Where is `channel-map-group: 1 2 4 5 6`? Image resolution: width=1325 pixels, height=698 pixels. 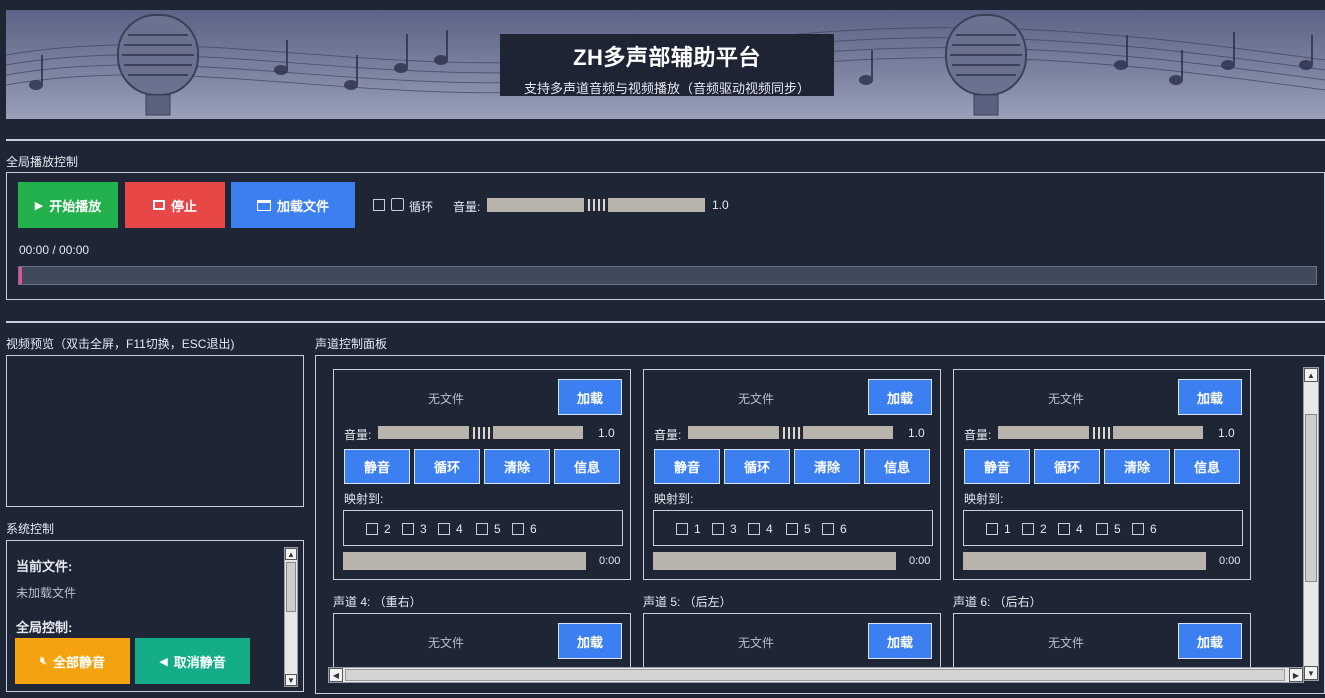 channel-map-group: 1 2 4 5 6 is located at coordinates (1103, 528).